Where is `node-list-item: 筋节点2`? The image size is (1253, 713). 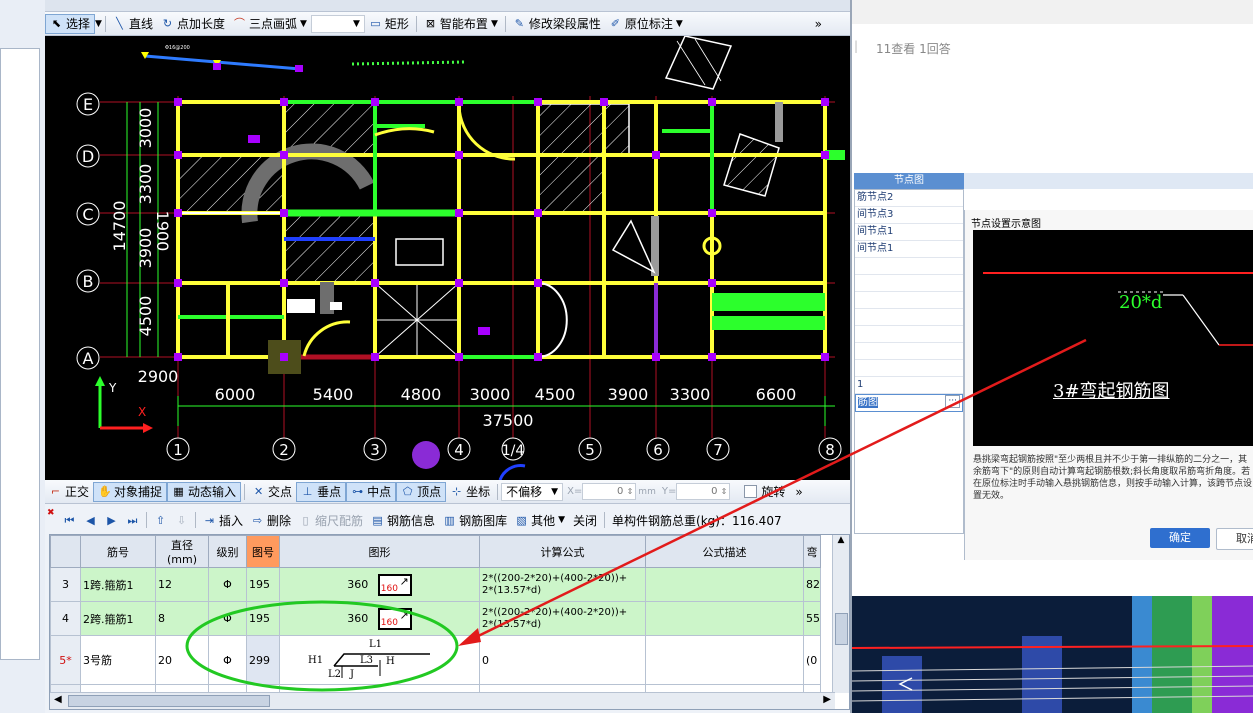 node-list-item: 筋节点2 is located at coordinates (909, 198).